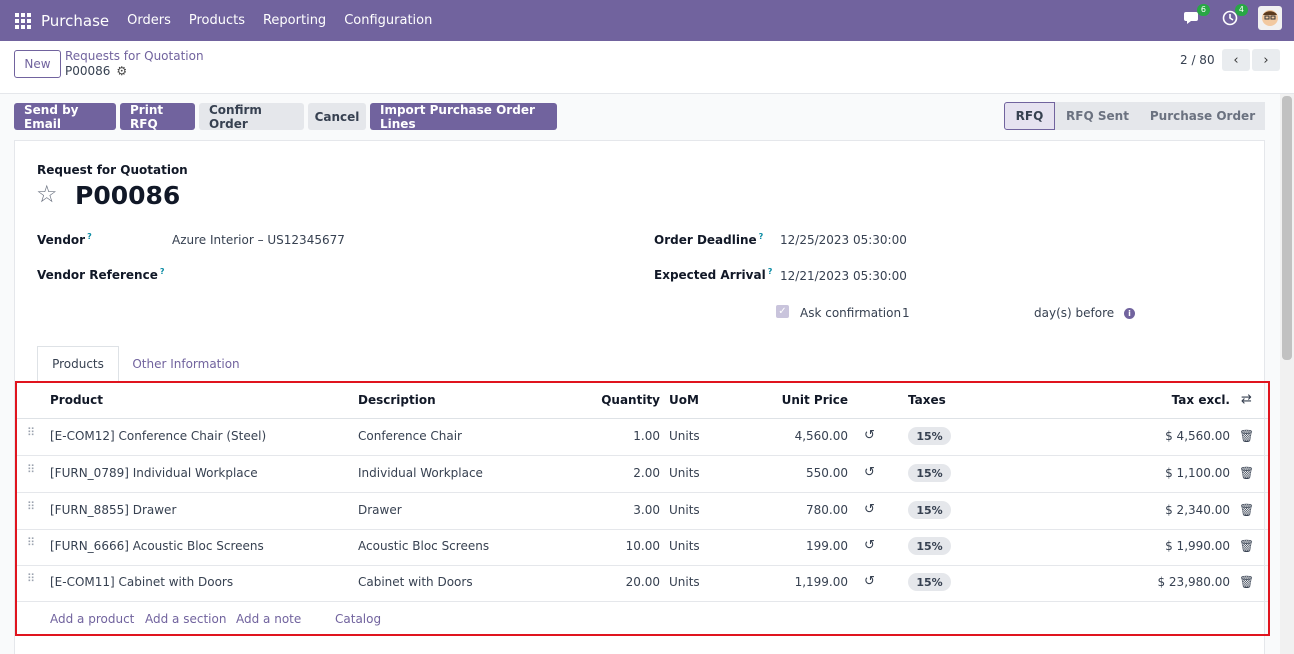 The image size is (1294, 654). Describe the element at coordinates (47, 194) in the screenshot. I see `star-icon: ☆` at that location.